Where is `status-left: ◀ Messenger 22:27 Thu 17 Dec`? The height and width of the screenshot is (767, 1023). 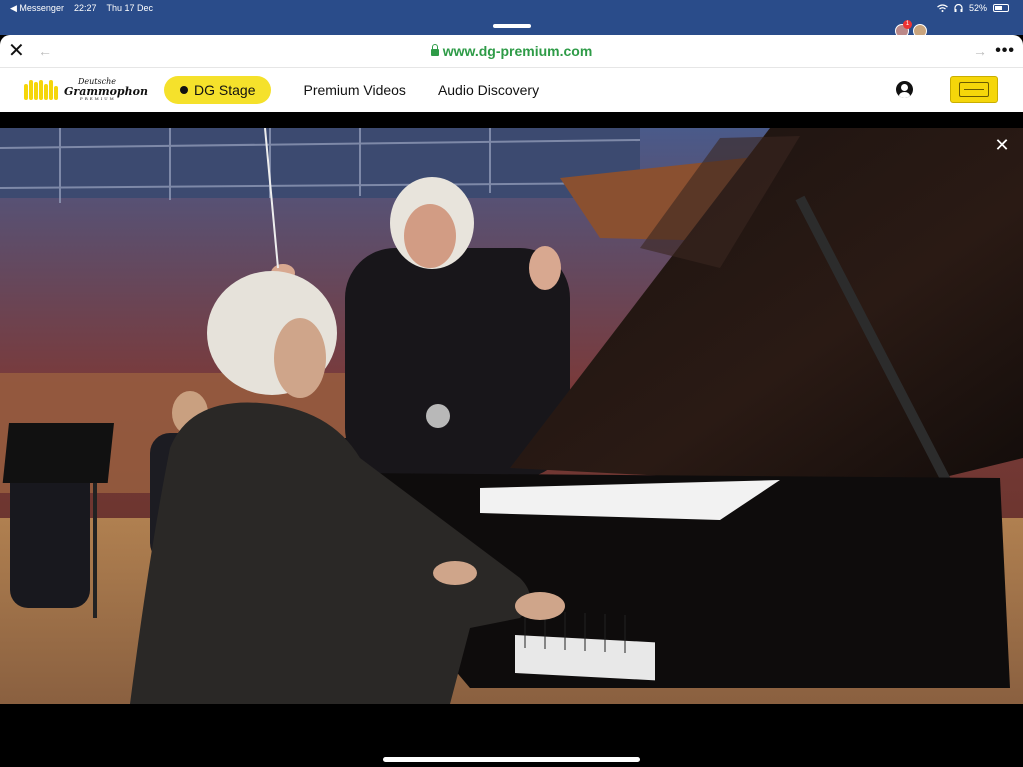 status-left: ◀ Messenger 22:27 Thu 17 Dec is located at coordinates (81, 8).